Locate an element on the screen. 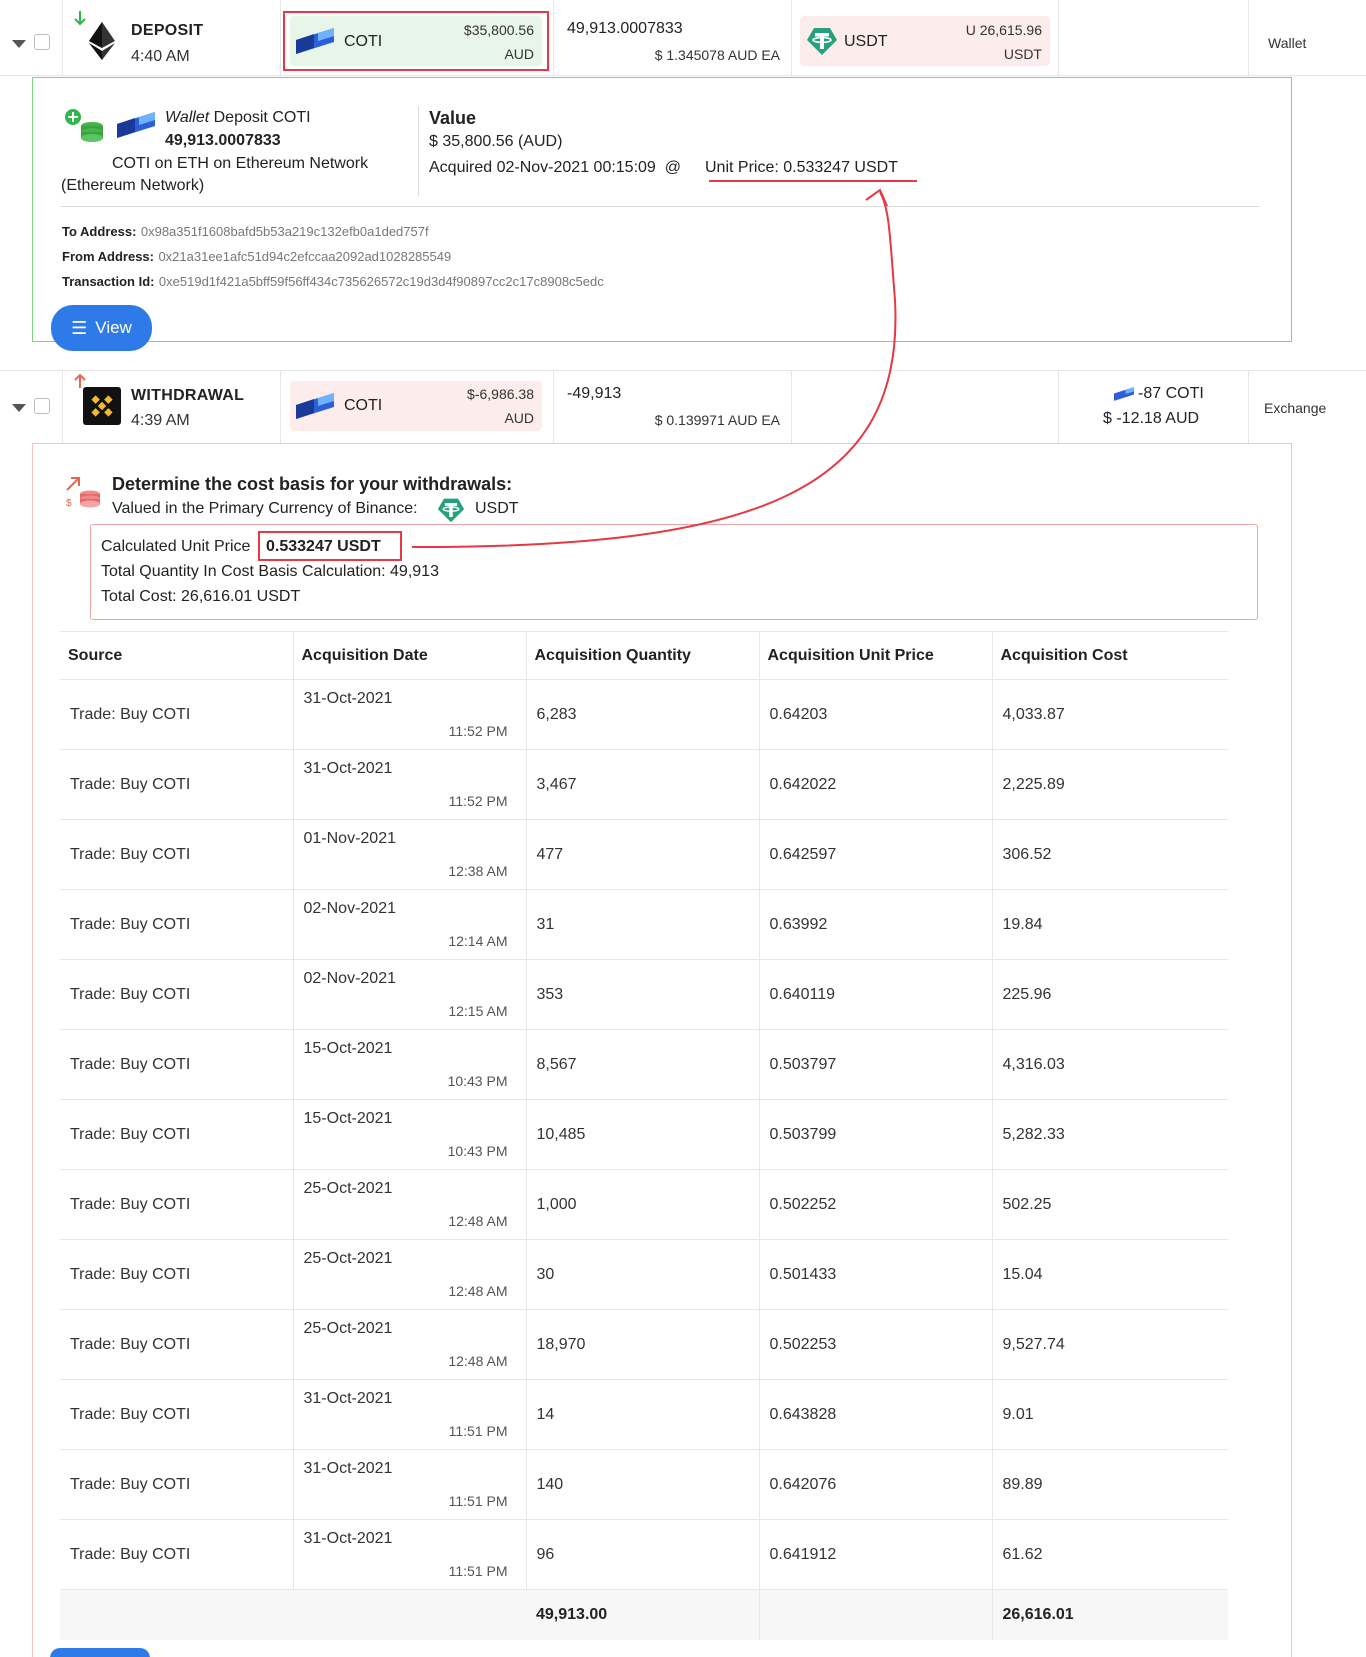  cell-cost: 89.89 is located at coordinates (1110, 1484).